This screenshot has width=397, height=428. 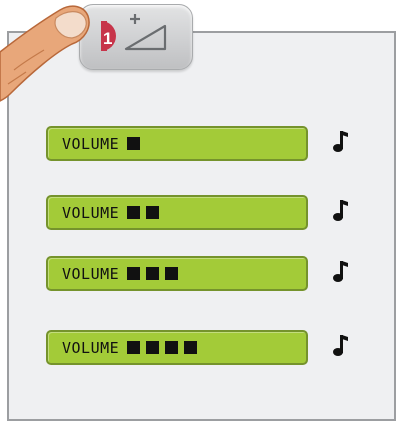 What do you see at coordinates (145, 32) in the screenshot?
I see `volume-increase-ramp-icon` at bounding box center [145, 32].